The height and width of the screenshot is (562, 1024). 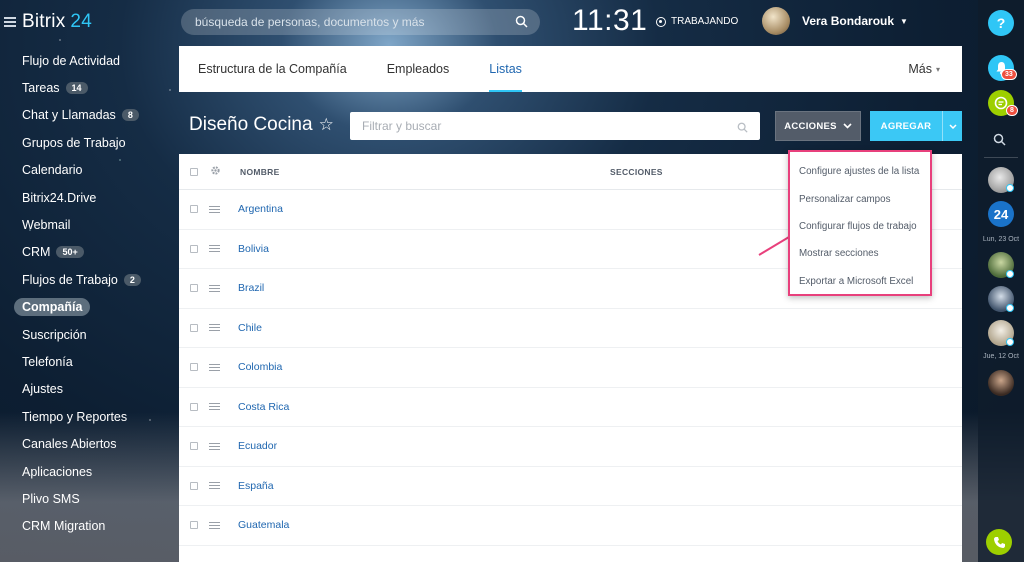 What do you see at coordinates (916, 126) in the screenshot?
I see `add-button: AGREGAR` at bounding box center [916, 126].